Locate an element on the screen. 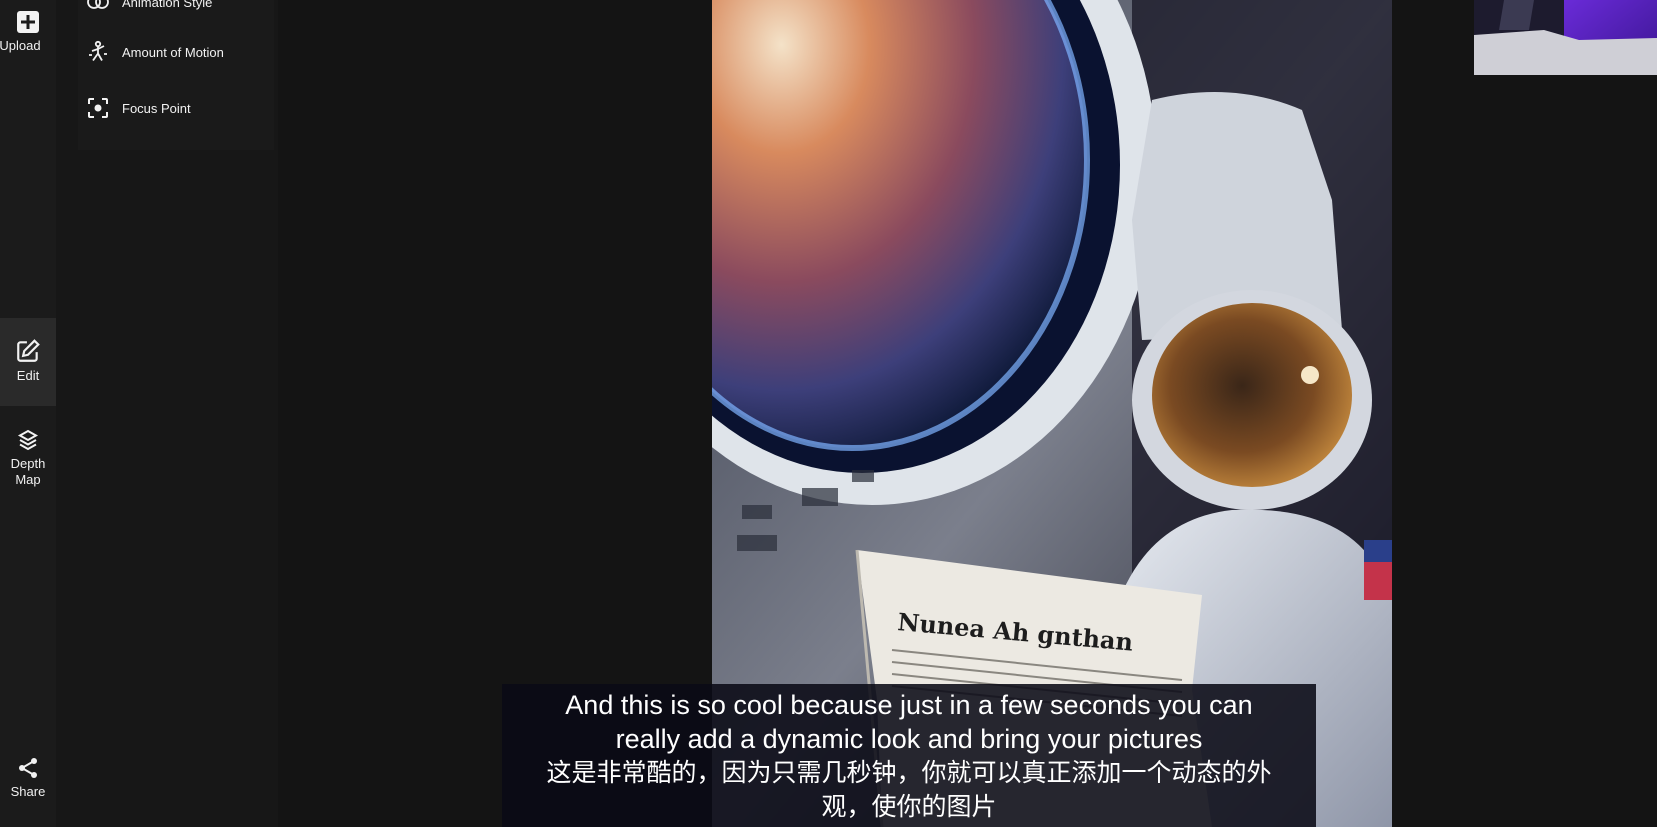 The height and width of the screenshot is (827, 1657). depth-label: Depth is located at coordinates (28, 463).